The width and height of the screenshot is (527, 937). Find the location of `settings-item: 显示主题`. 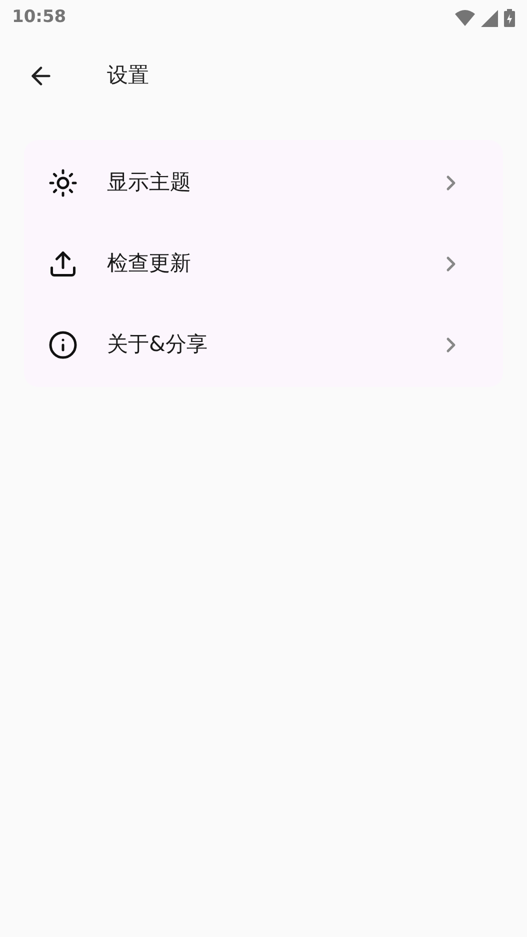

settings-item: 显示主题 is located at coordinates (263, 182).